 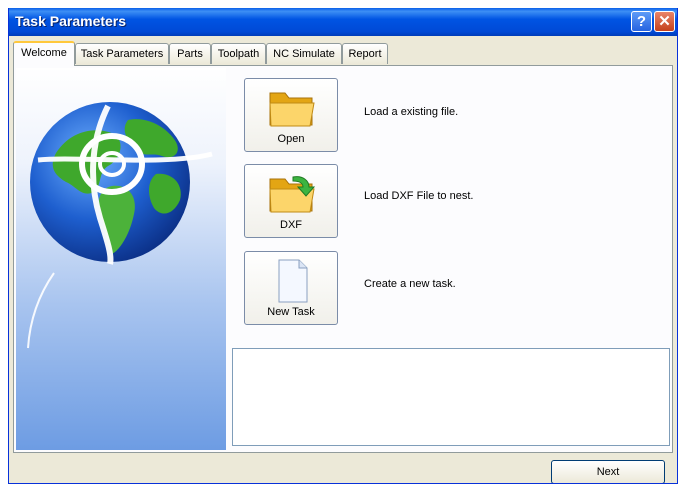 What do you see at coordinates (120, 225) in the screenshot?
I see `globe-icon` at bounding box center [120, 225].